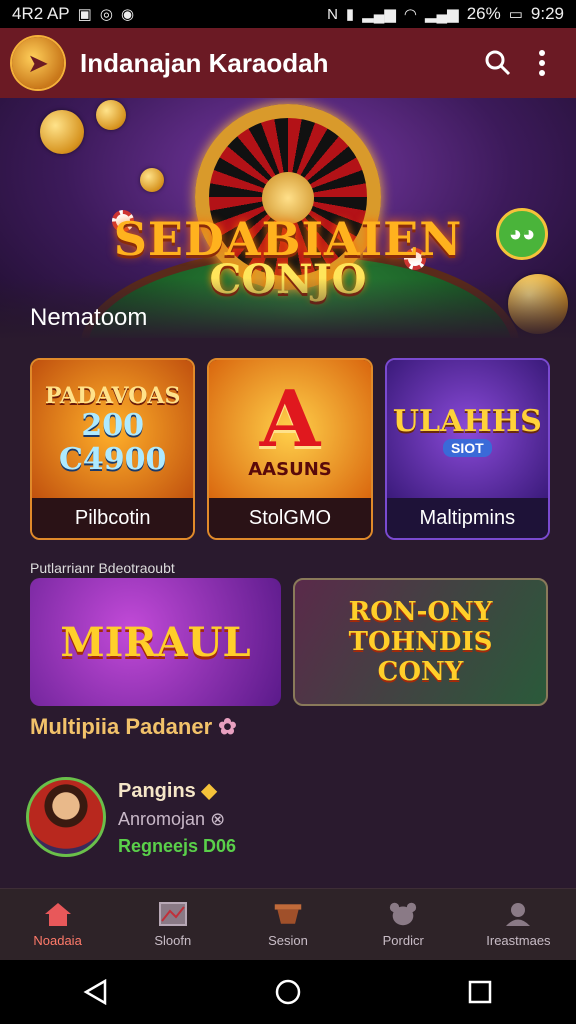 Image resolution: width=576 pixels, height=1024 pixels. I want to click on featured-caption: Putlarrianr Bdeotraoubt, so click(102, 568).